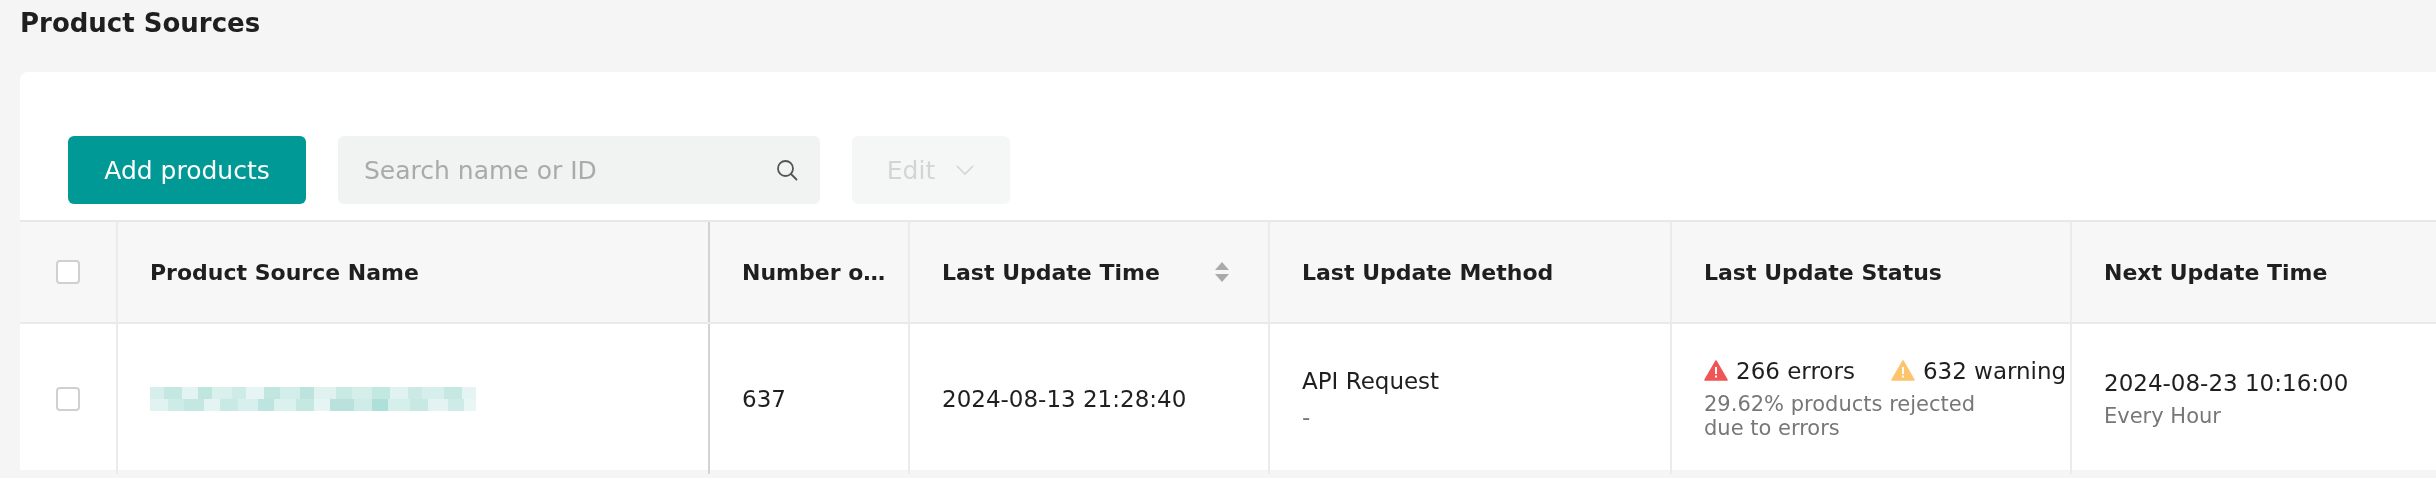 Image resolution: width=2436 pixels, height=478 pixels. Describe the element at coordinates (1994, 370) in the screenshot. I see `warning-count: 632 warning` at that location.